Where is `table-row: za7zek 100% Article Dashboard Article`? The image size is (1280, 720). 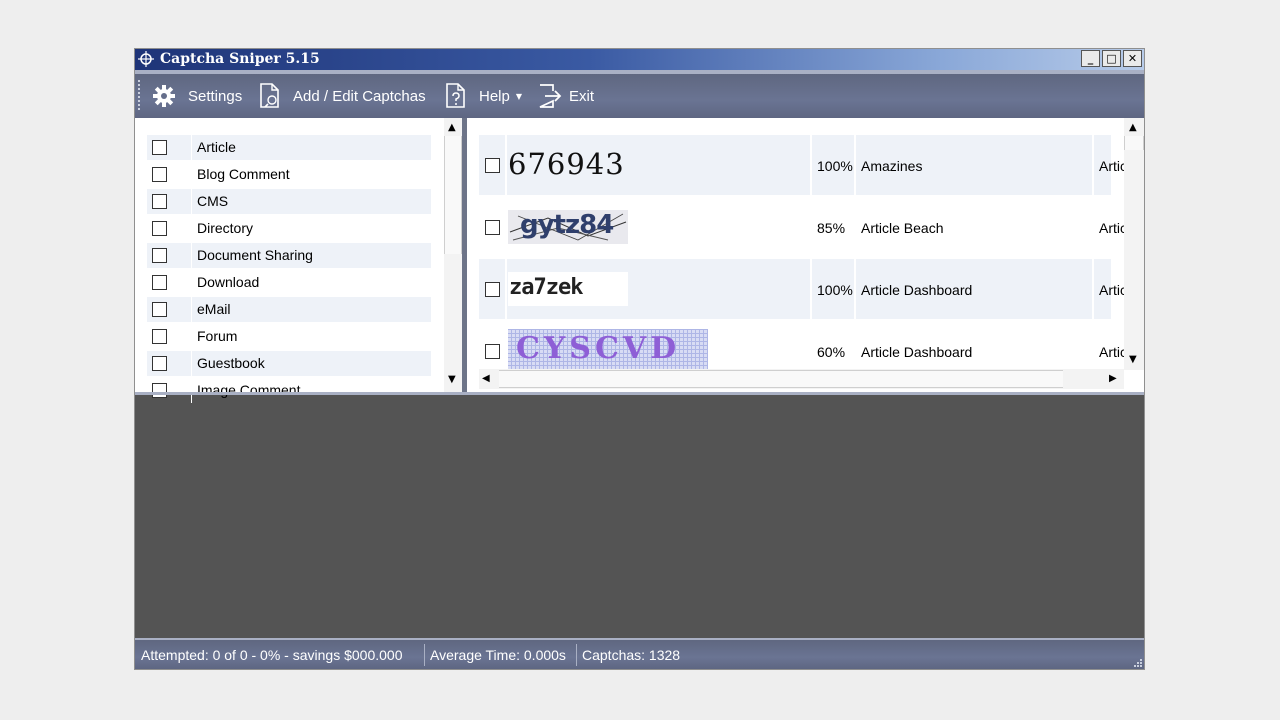
table-row: za7zek 100% Article Dashboard Article is located at coordinates (802, 289).